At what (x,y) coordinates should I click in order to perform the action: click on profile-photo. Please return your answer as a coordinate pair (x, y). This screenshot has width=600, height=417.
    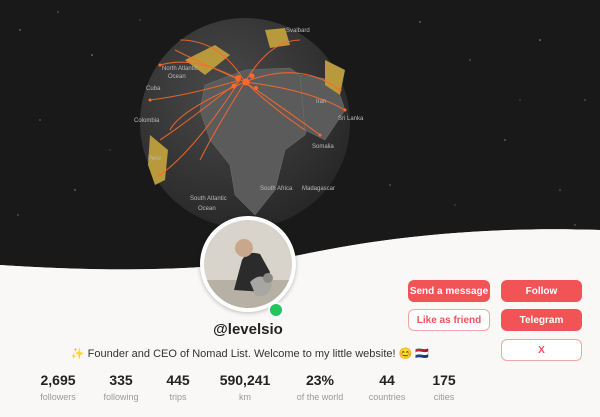
    Looking at the image, I should click on (248, 264).